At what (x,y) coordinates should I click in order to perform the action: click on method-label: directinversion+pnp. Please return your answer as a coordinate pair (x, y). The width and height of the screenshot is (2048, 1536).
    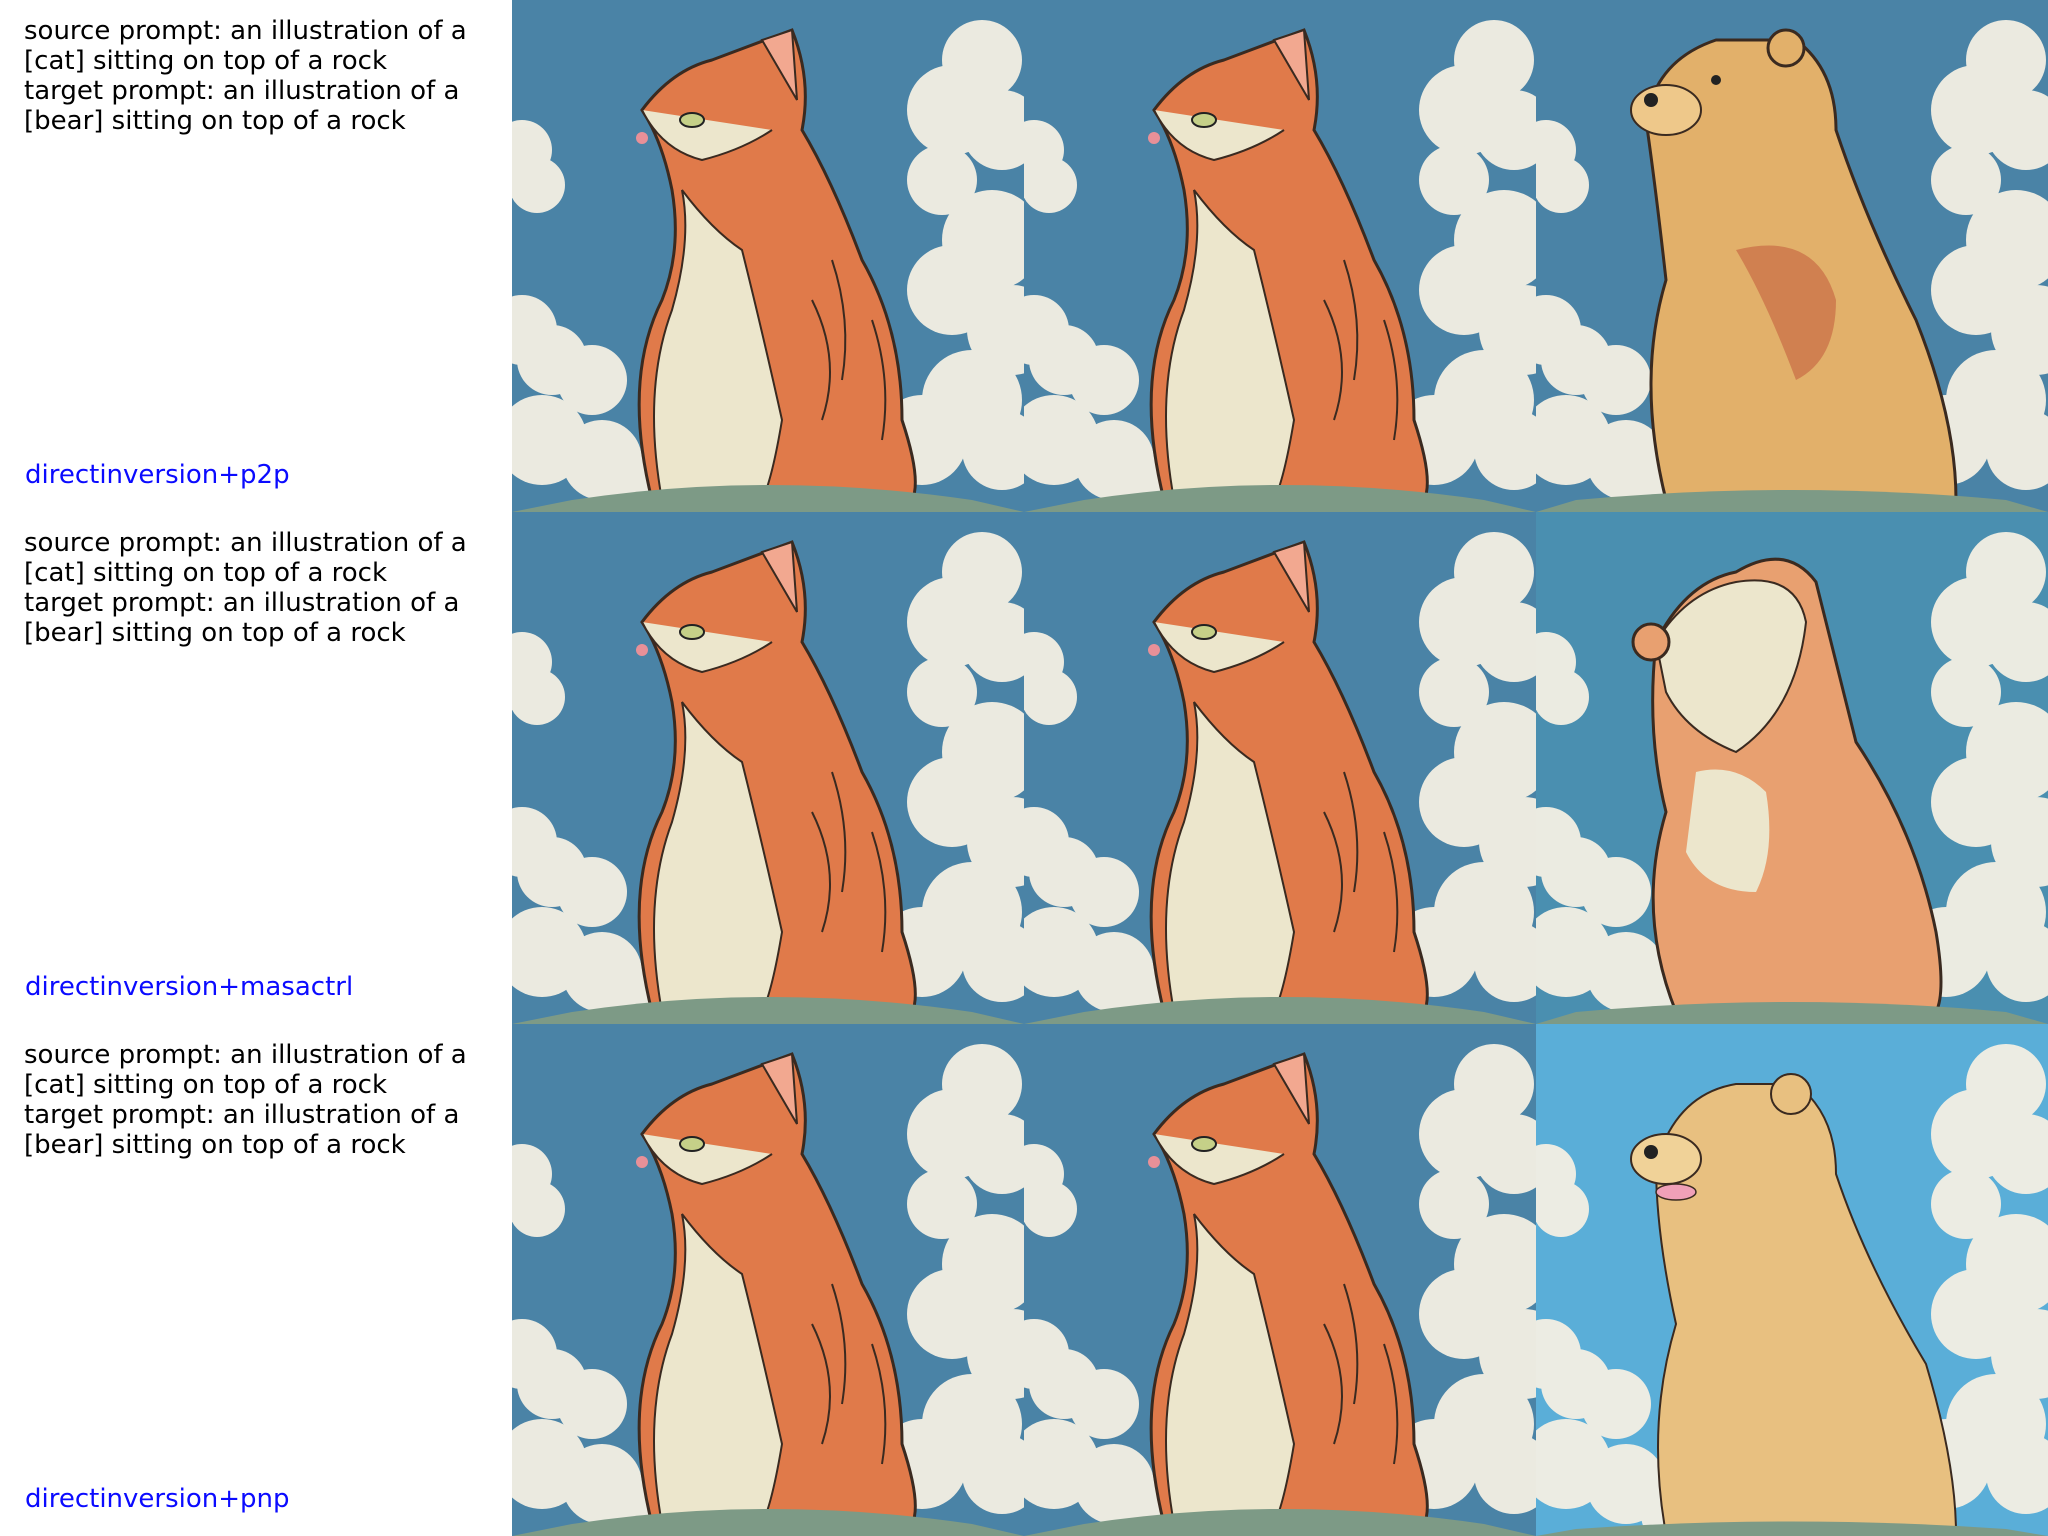
    Looking at the image, I should click on (157, 1499).